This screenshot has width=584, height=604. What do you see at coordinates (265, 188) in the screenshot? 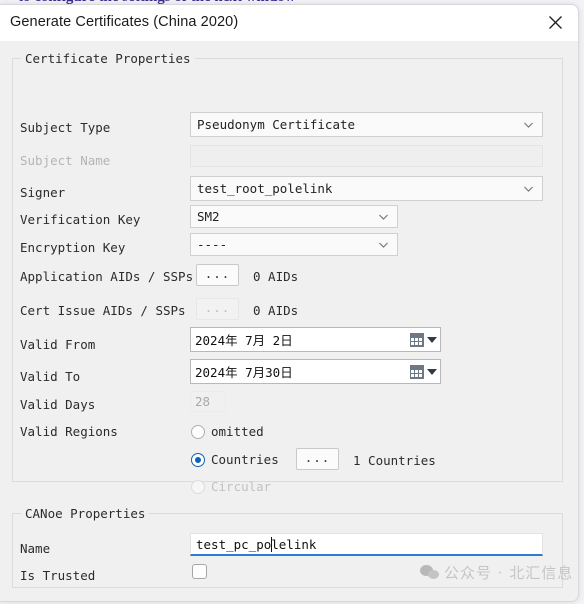
I see `signer-value: test_root_polelink` at bounding box center [265, 188].